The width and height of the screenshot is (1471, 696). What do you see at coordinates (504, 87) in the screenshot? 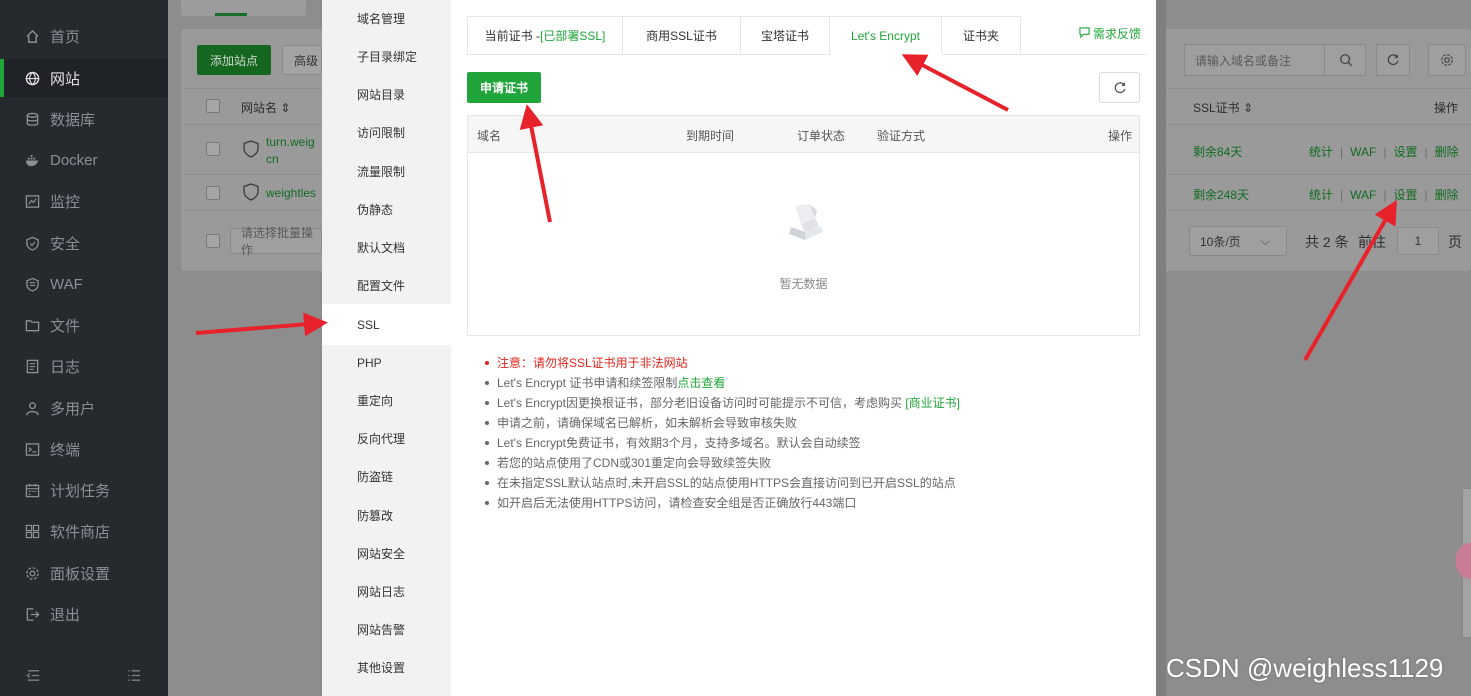
I see `apply-cert-button: 申请证书` at bounding box center [504, 87].